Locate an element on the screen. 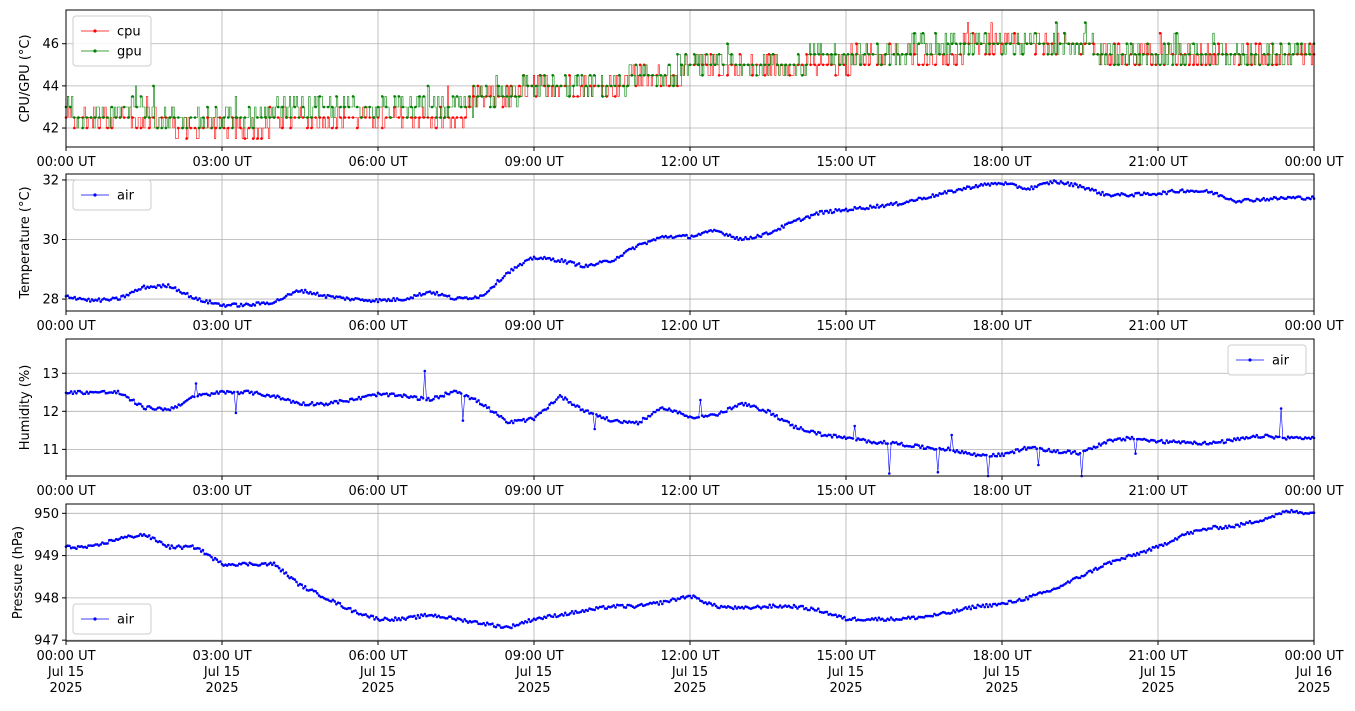 The height and width of the screenshot is (711, 1355). y-axis-temperature: 28 30 32 Temperature (°C) is located at coordinates (42, 240).